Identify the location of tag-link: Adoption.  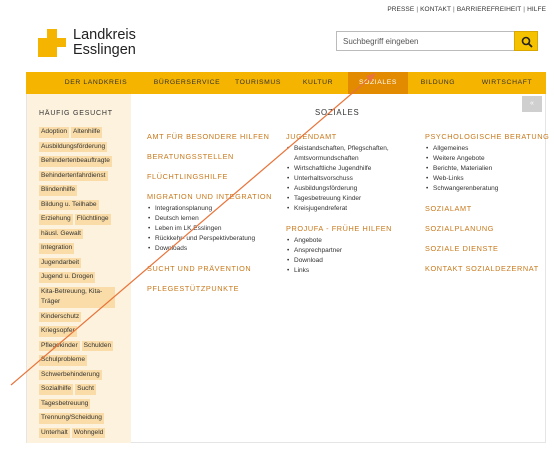
(54, 132).